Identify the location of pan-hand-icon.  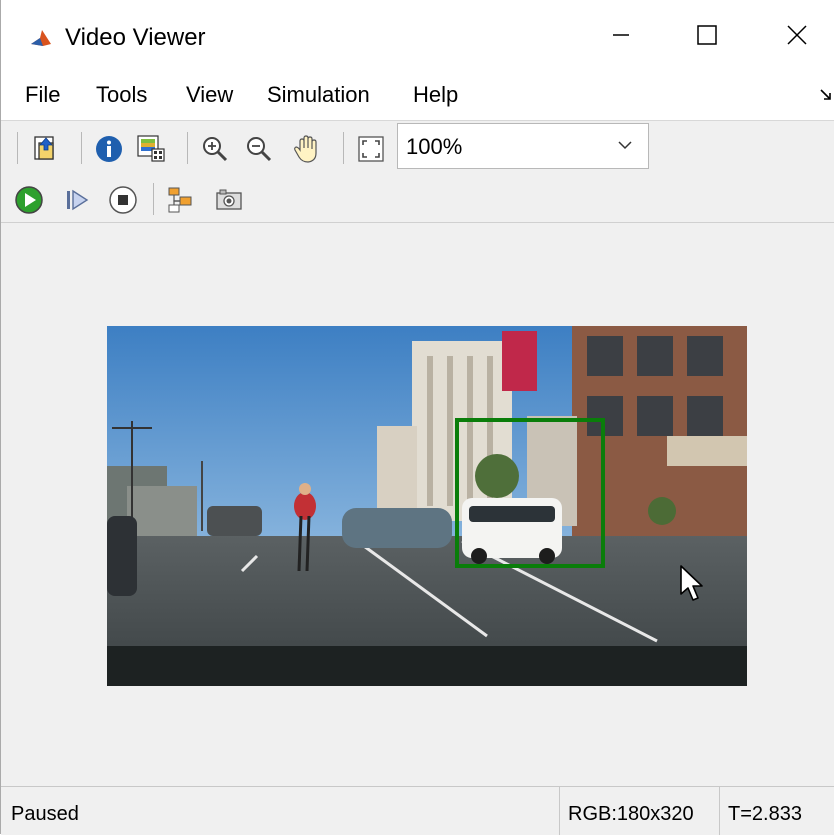
(305, 149).